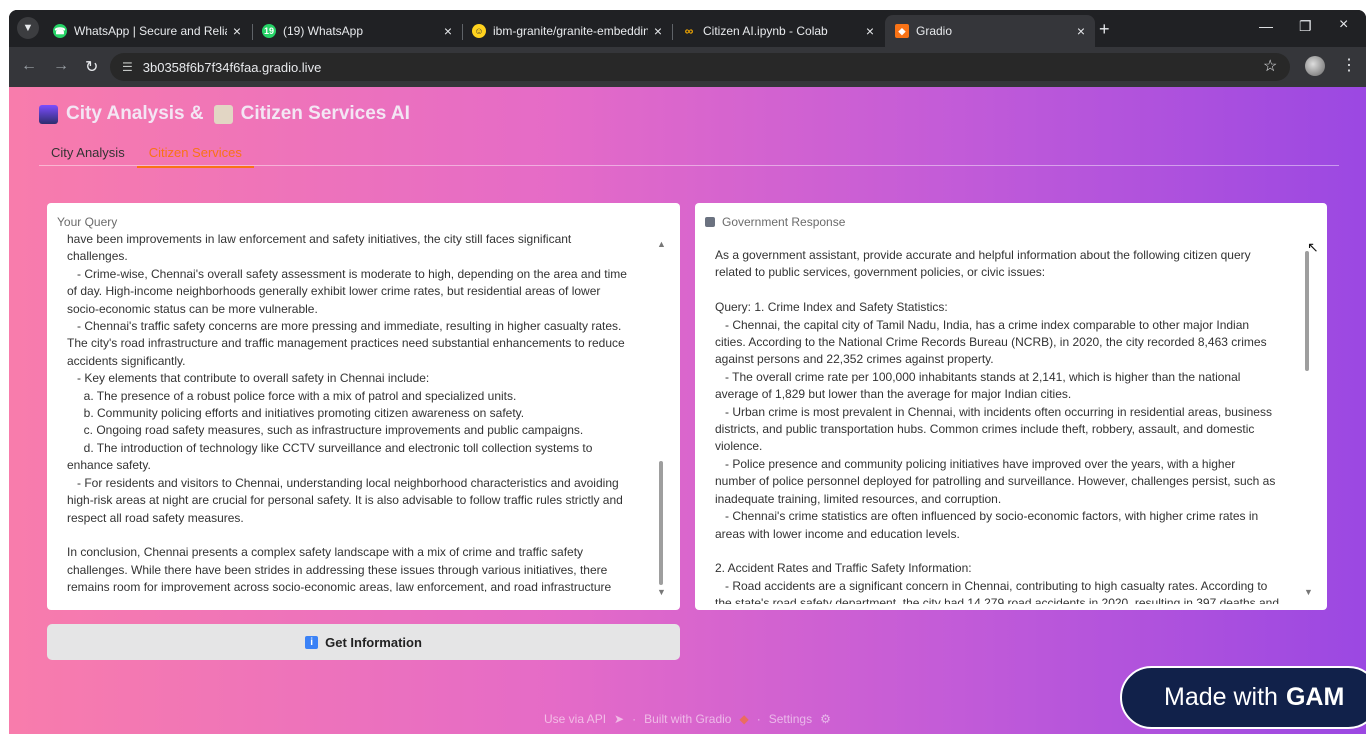 The height and width of the screenshot is (734, 1366). I want to click on tab-title: Gradio, so click(934, 31).